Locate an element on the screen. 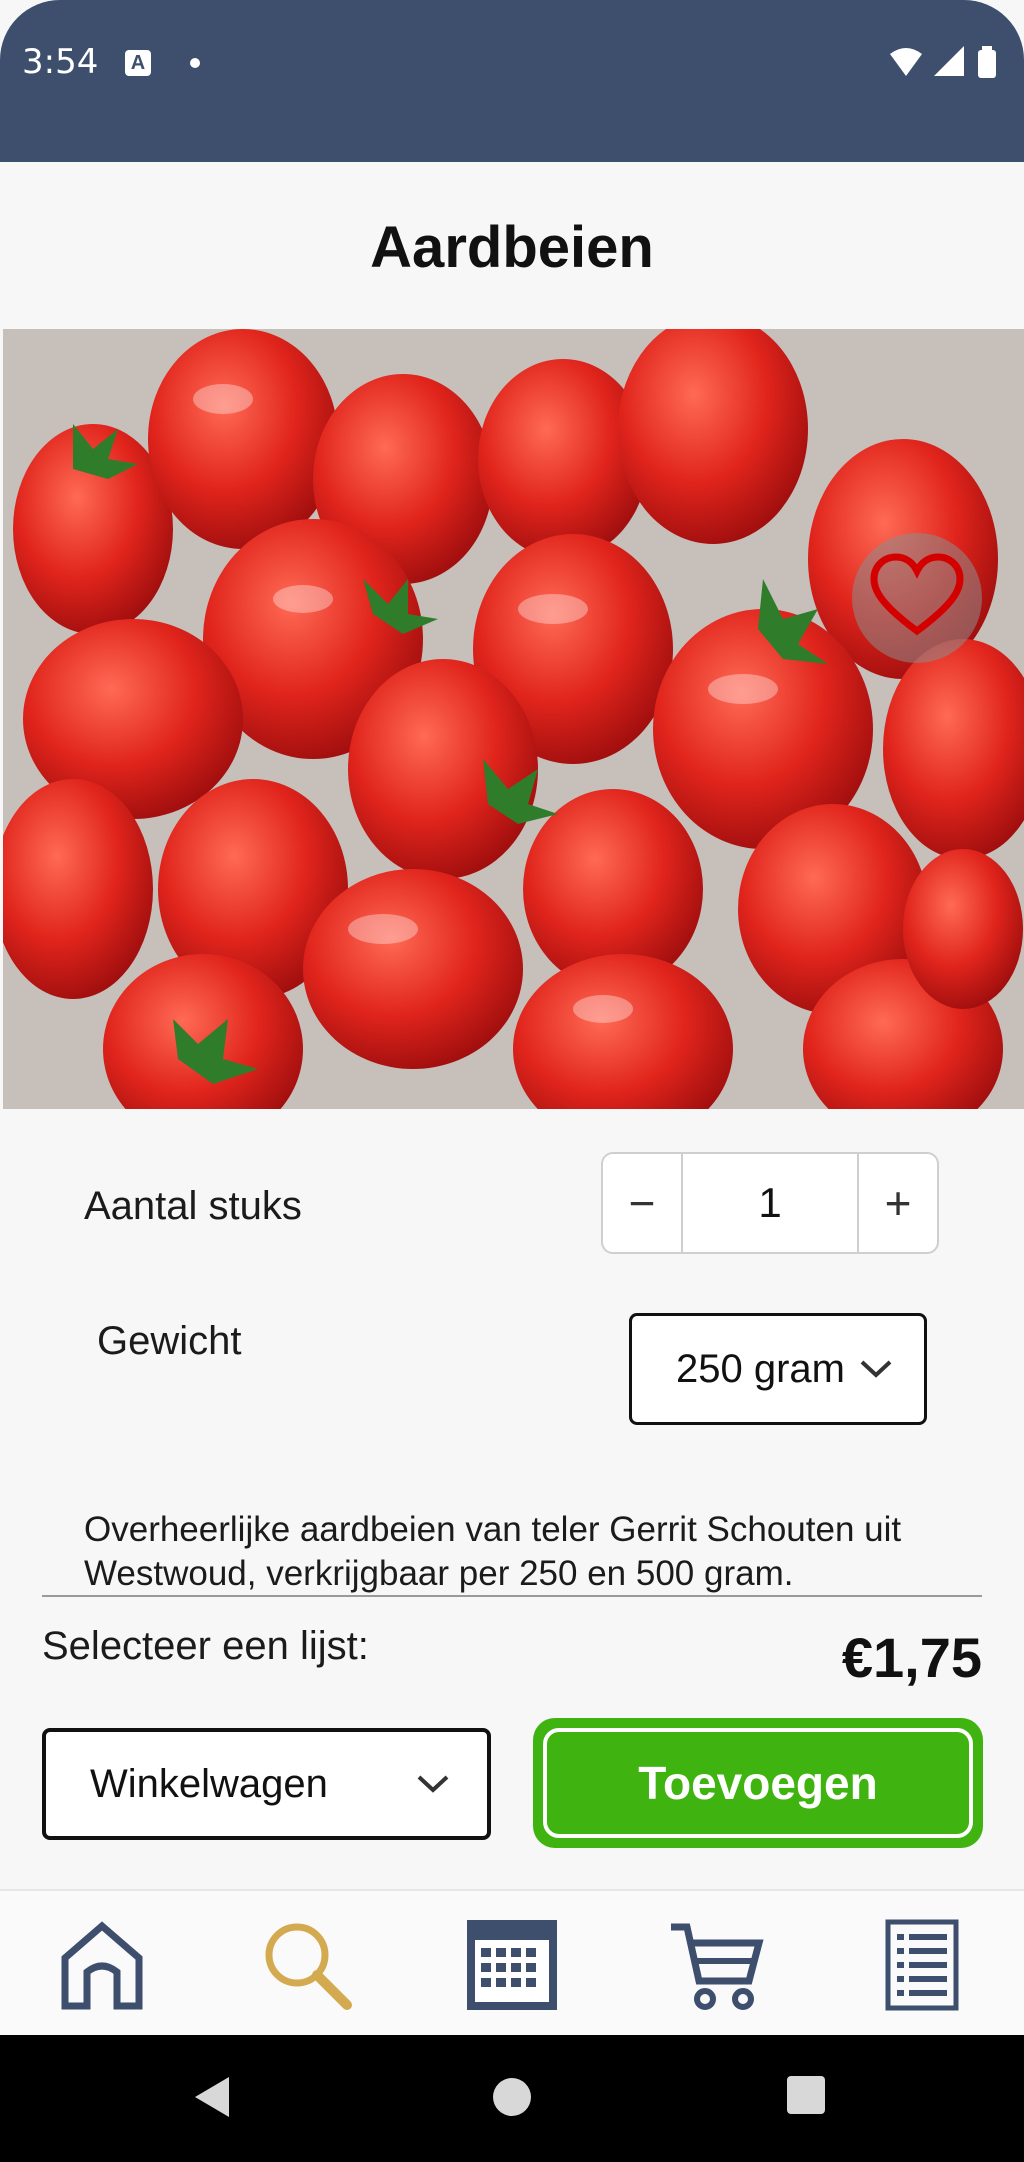 The image size is (1024, 2162). status-icons is located at coordinates (946, 66).